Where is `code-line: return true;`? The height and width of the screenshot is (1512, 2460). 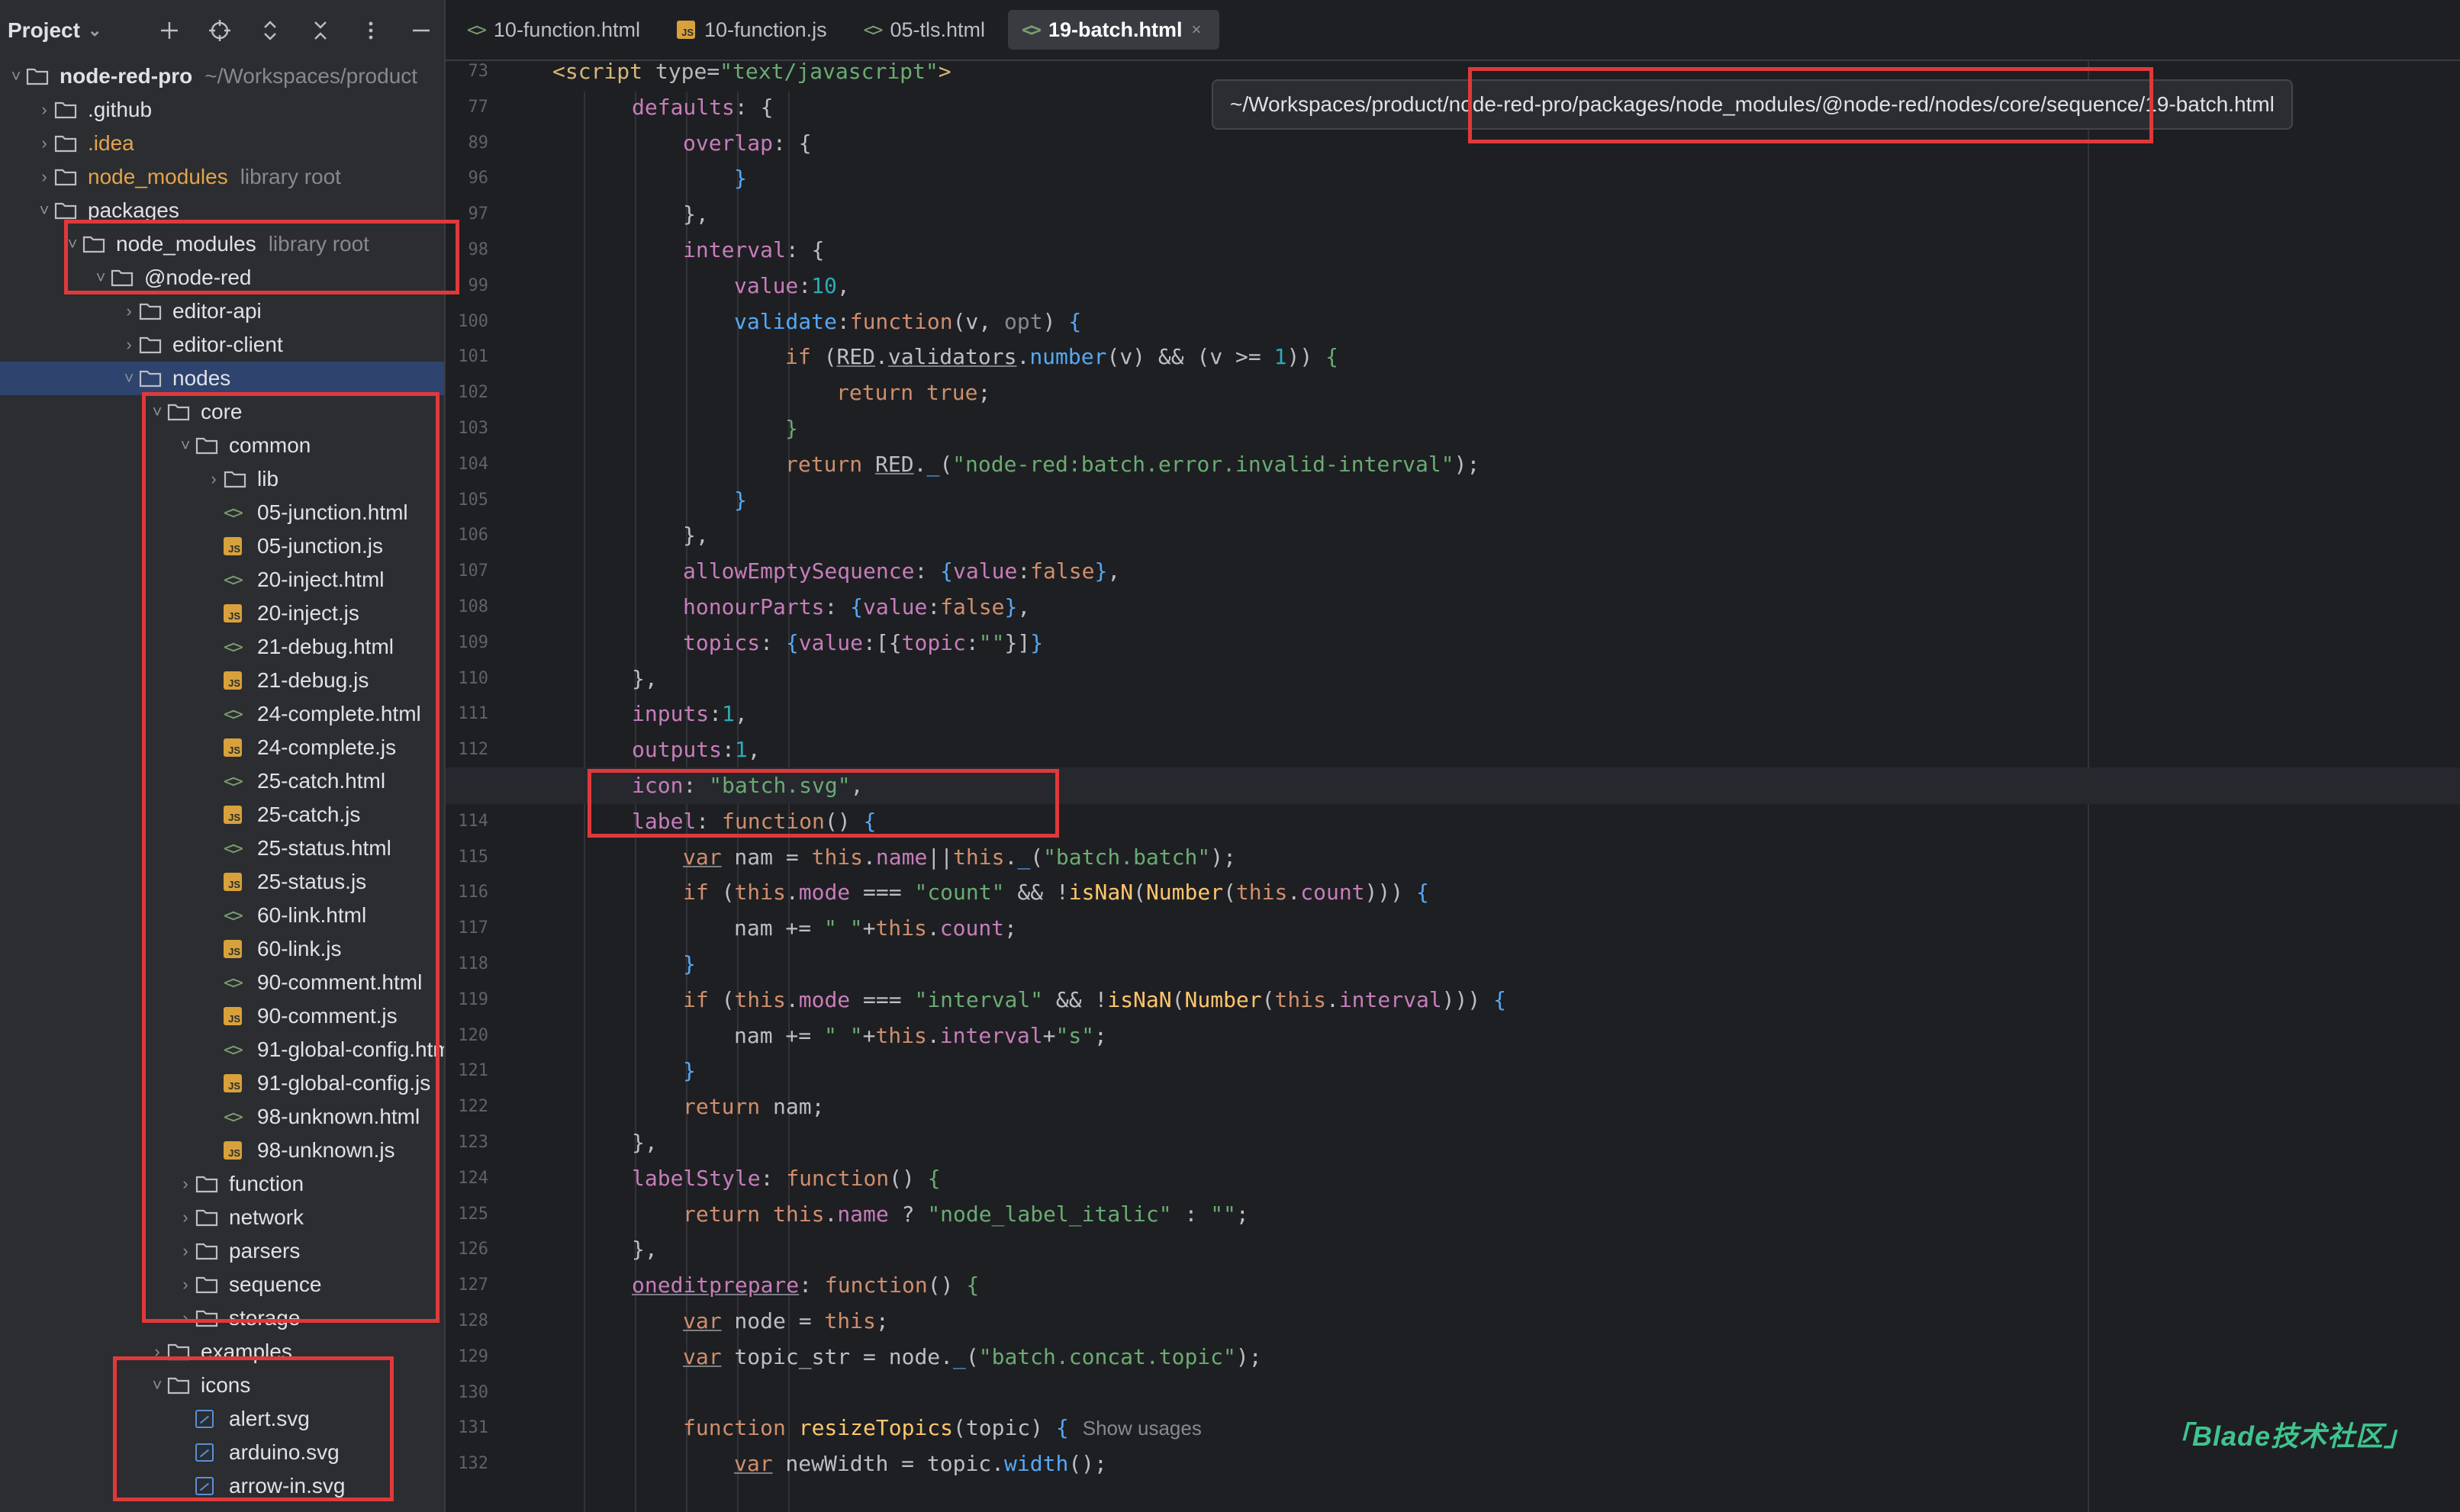 code-line: return true; is located at coordinates (1453, 393).